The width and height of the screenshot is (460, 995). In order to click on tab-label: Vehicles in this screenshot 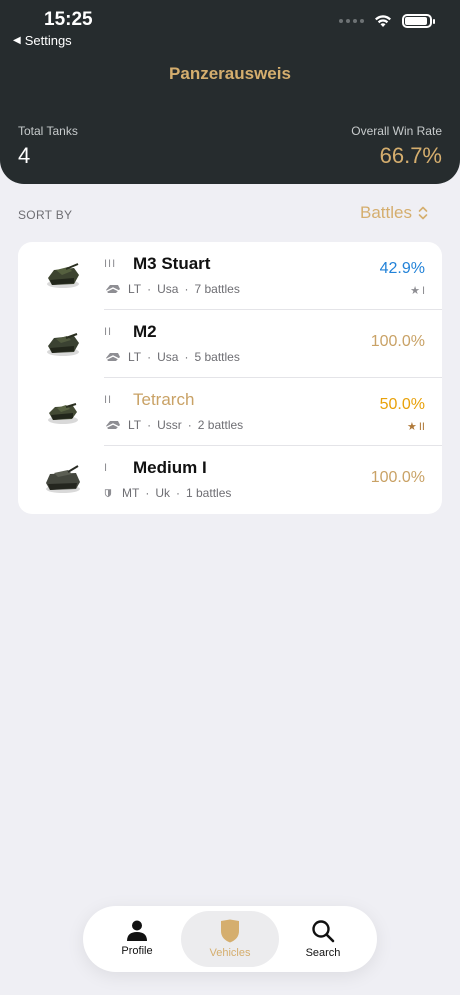, I will do `click(230, 953)`.